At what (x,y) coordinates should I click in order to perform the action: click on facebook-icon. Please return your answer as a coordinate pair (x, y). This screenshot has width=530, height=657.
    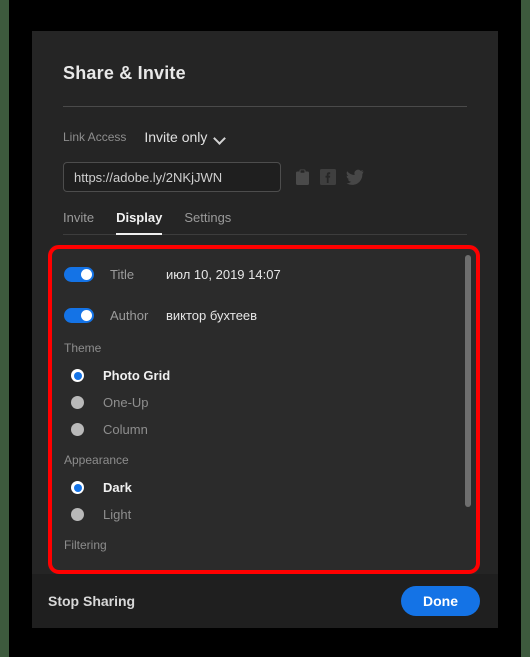
    Looking at the image, I should click on (328, 177).